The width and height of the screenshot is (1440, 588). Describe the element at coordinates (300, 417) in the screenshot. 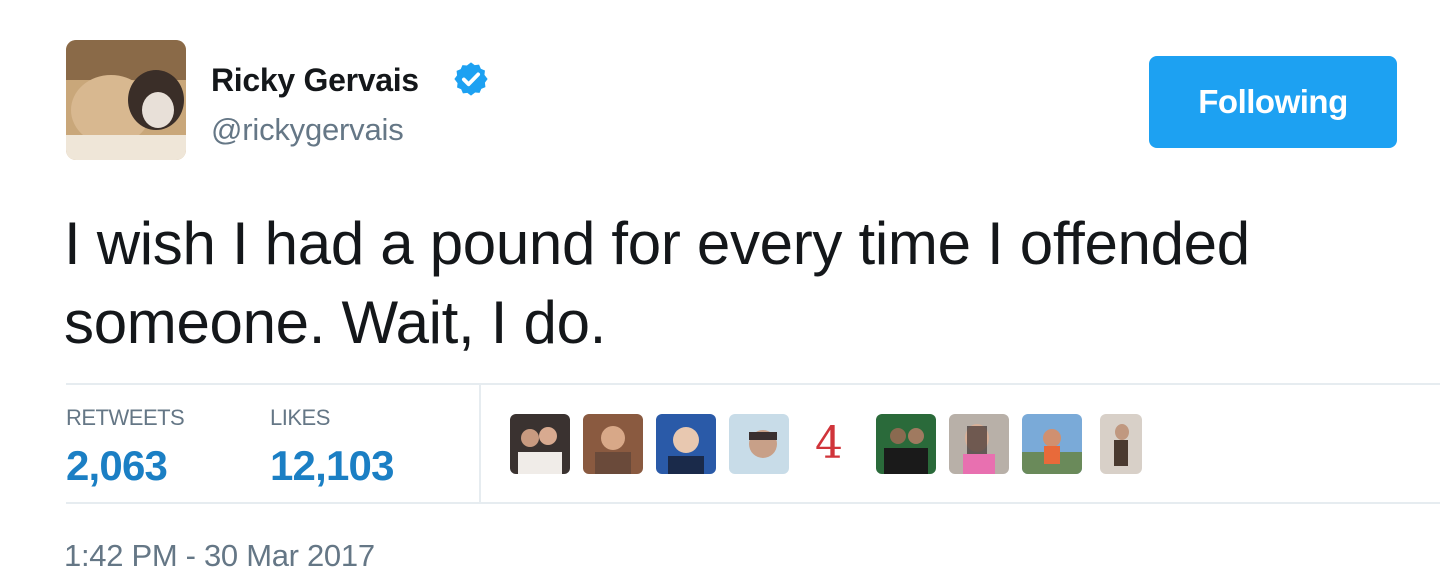

I see `likes-label: LIKES` at that location.